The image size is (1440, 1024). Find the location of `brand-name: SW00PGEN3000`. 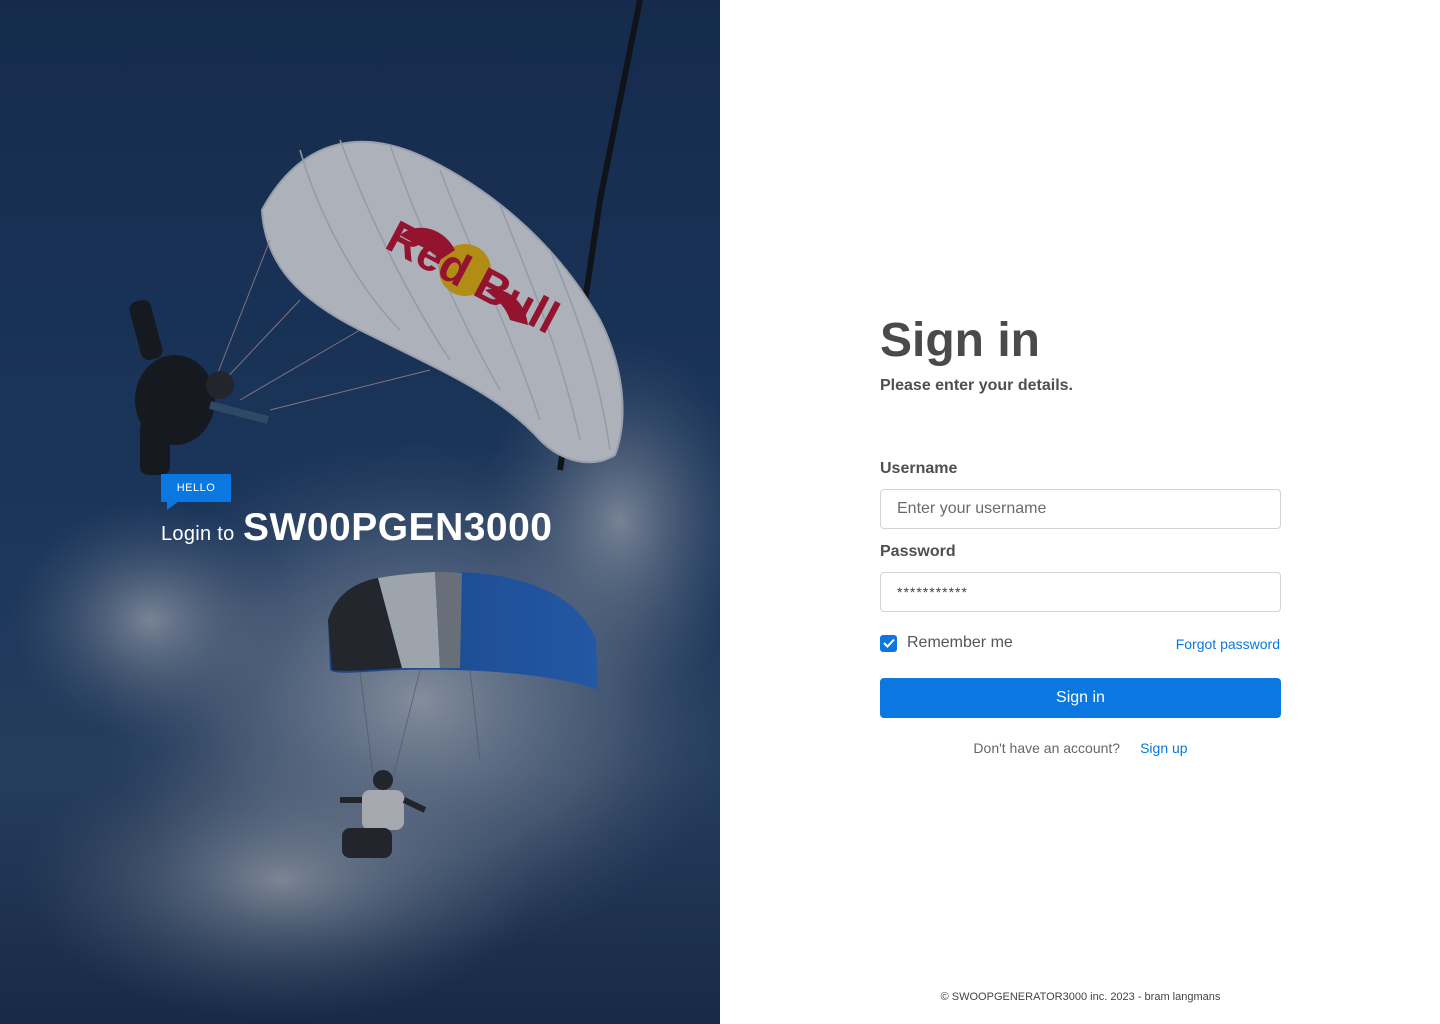

brand-name: SW00PGEN3000 is located at coordinates (398, 527).